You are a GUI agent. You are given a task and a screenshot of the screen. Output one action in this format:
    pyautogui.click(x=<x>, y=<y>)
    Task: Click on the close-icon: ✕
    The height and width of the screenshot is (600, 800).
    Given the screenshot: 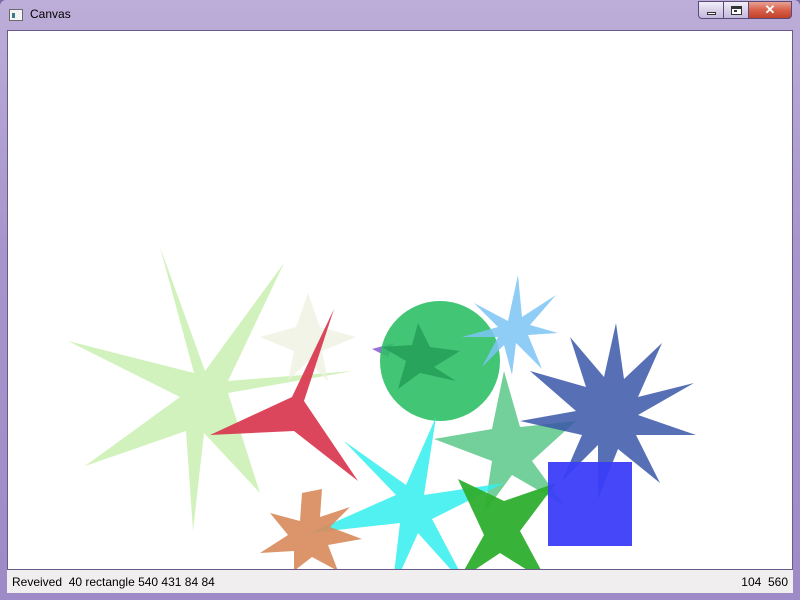 What is the action you would take?
    pyautogui.click(x=770, y=9)
    